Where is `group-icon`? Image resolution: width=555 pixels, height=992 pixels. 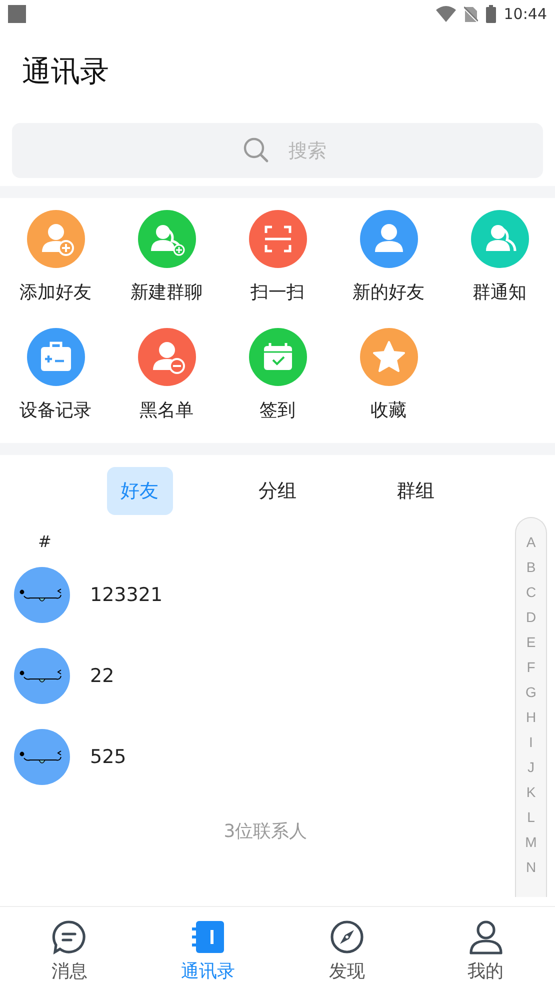
group-icon is located at coordinates (499, 239).